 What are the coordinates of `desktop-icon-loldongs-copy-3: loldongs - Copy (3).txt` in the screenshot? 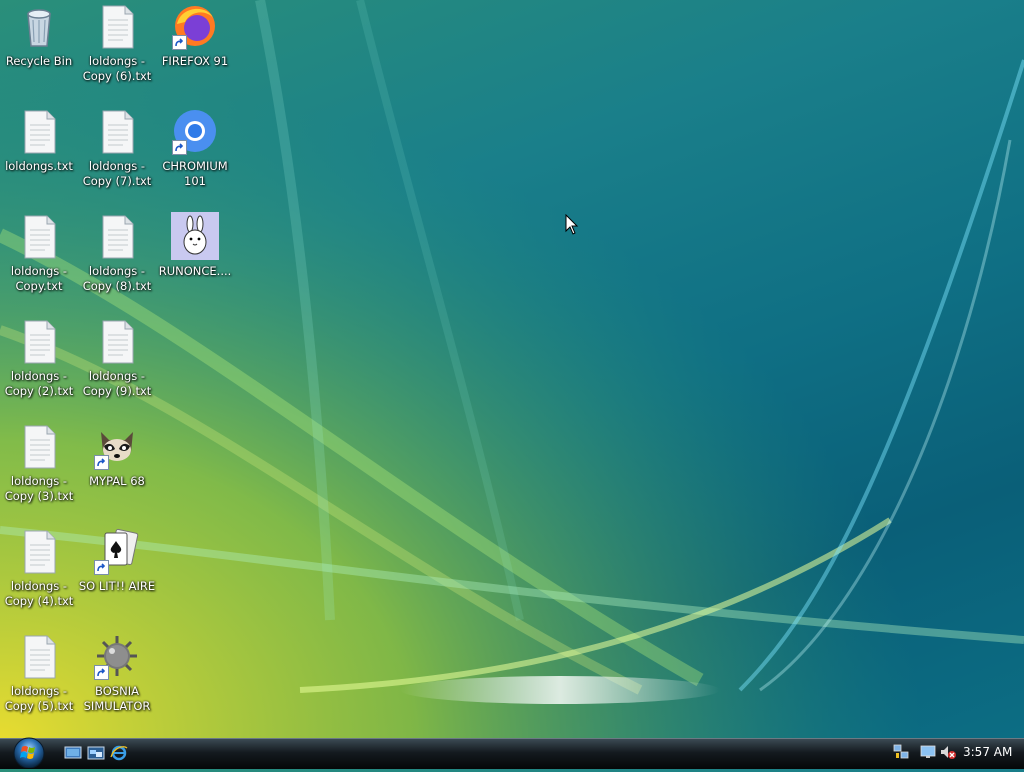 It's located at (39, 463).